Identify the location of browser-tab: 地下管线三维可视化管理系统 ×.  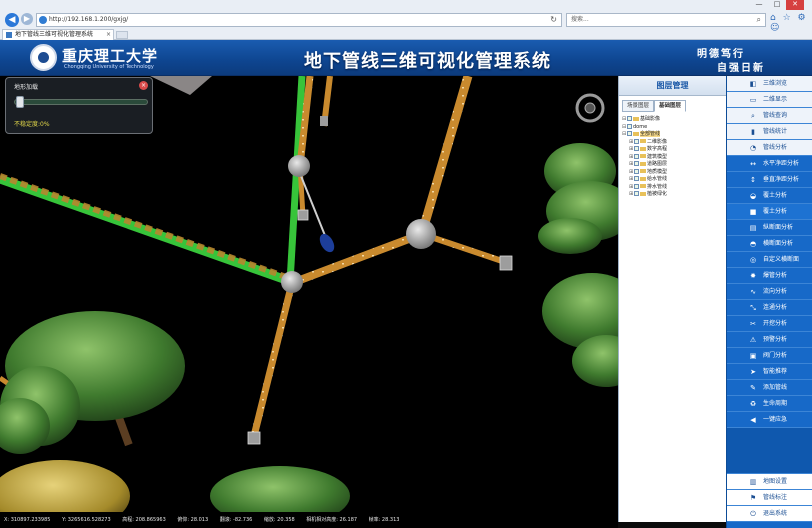
(58, 34).